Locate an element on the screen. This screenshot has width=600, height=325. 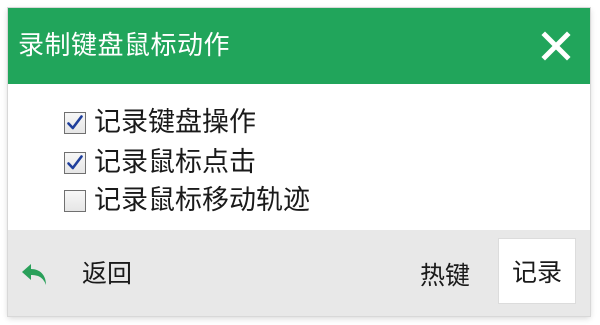
checkbox-record-mouse-click is located at coordinates (75, 163).